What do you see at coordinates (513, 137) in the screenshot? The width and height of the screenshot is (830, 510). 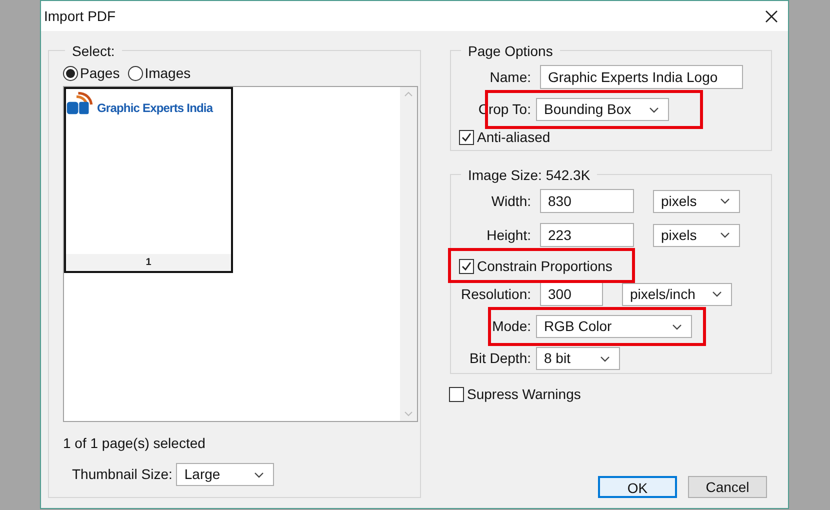 I see `checkbox-label: Anti-aliased` at bounding box center [513, 137].